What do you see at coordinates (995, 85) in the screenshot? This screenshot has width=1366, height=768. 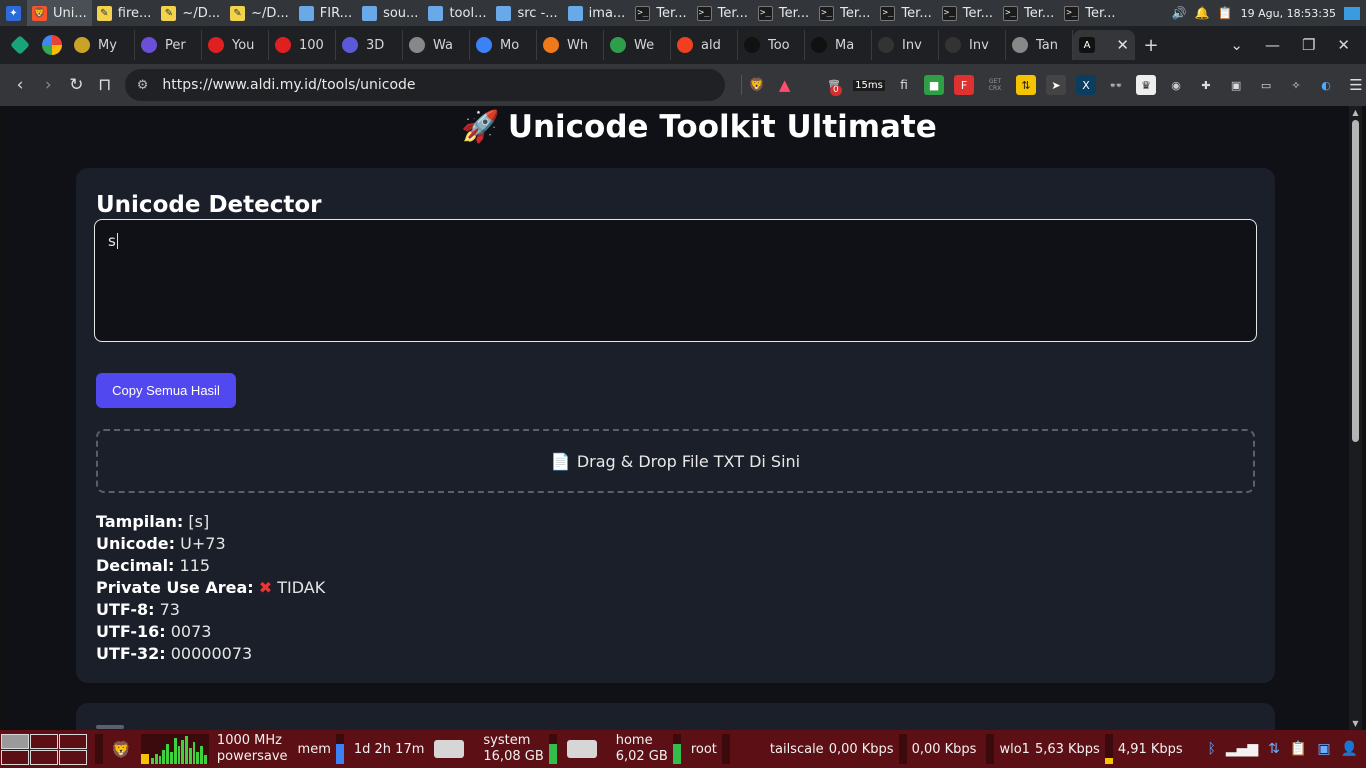 I see `crx-ext-icon: GET CRX` at bounding box center [995, 85].